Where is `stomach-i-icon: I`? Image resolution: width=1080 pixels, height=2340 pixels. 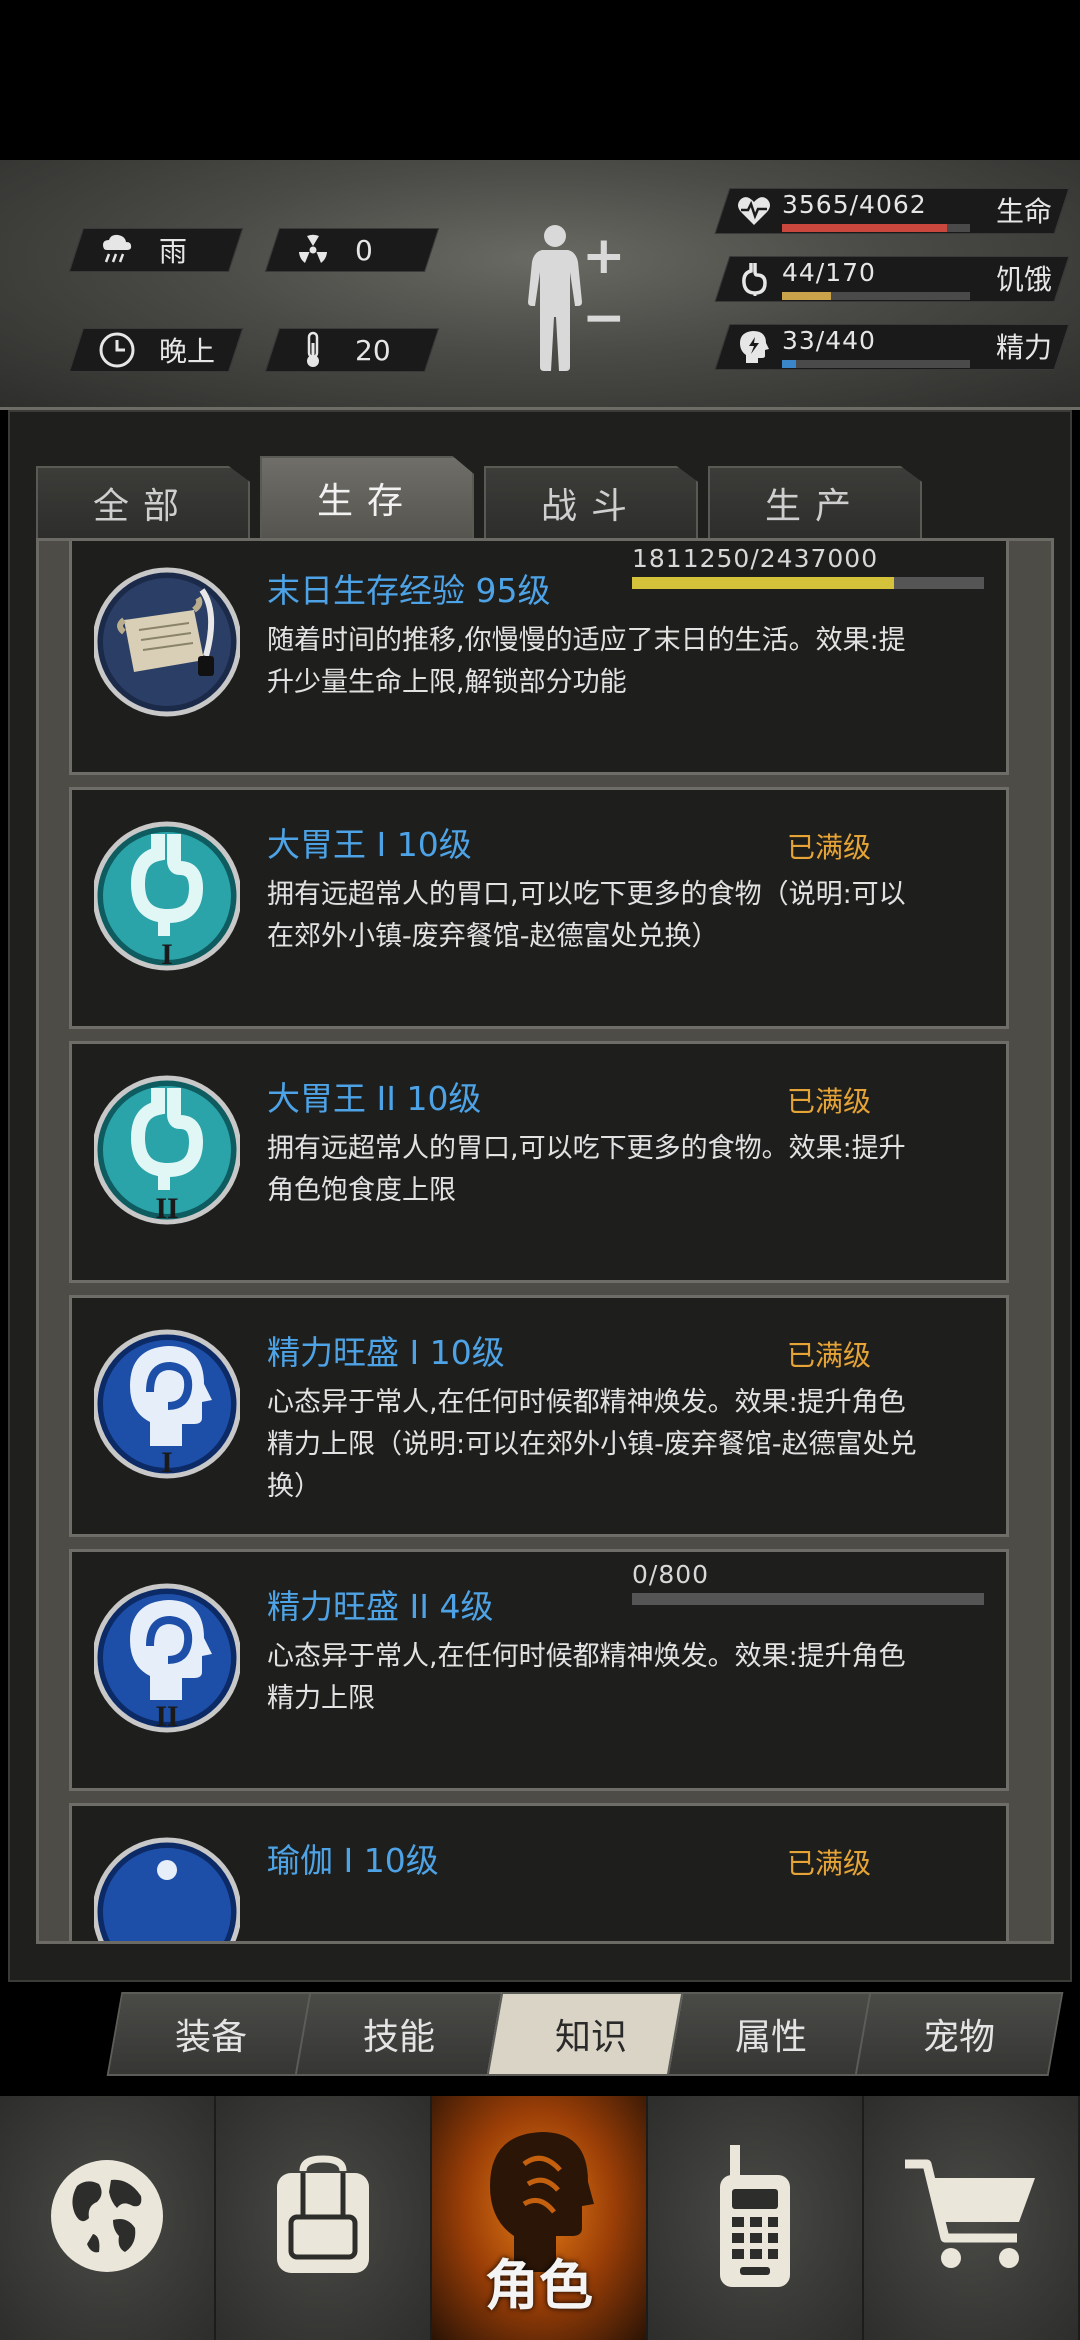 stomach-i-icon: I is located at coordinates (167, 901).